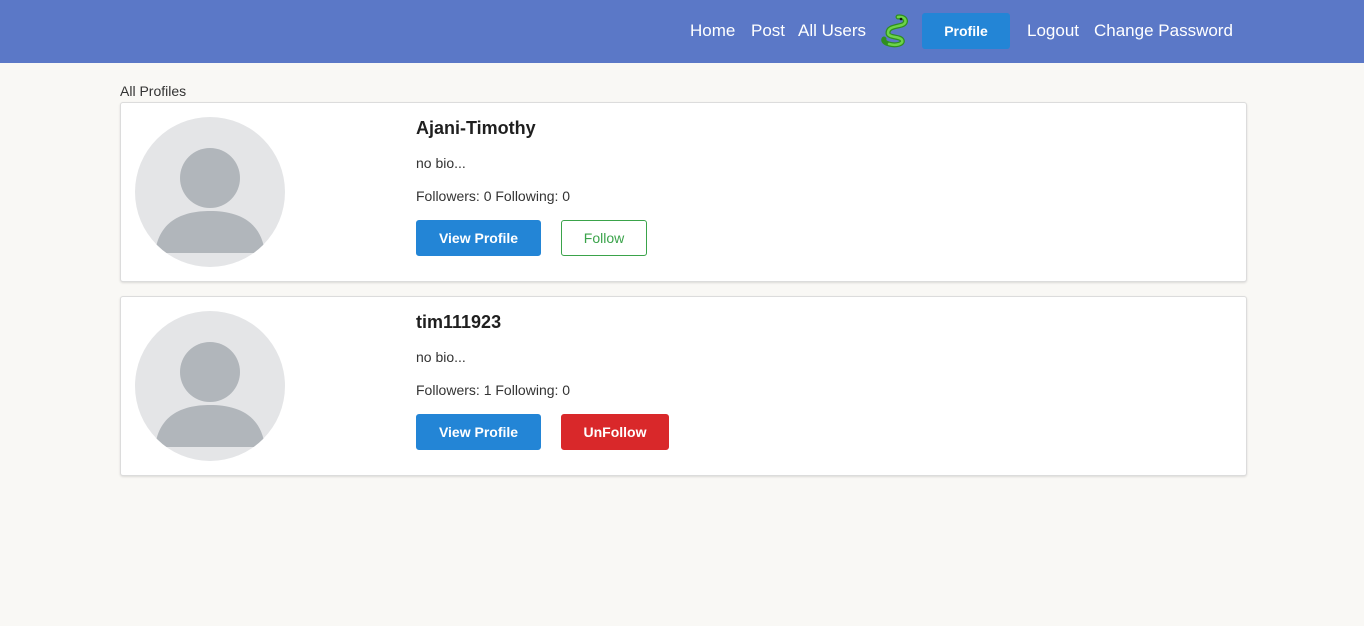  I want to click on unfollow-button: UnFollow, so click(615, 432).